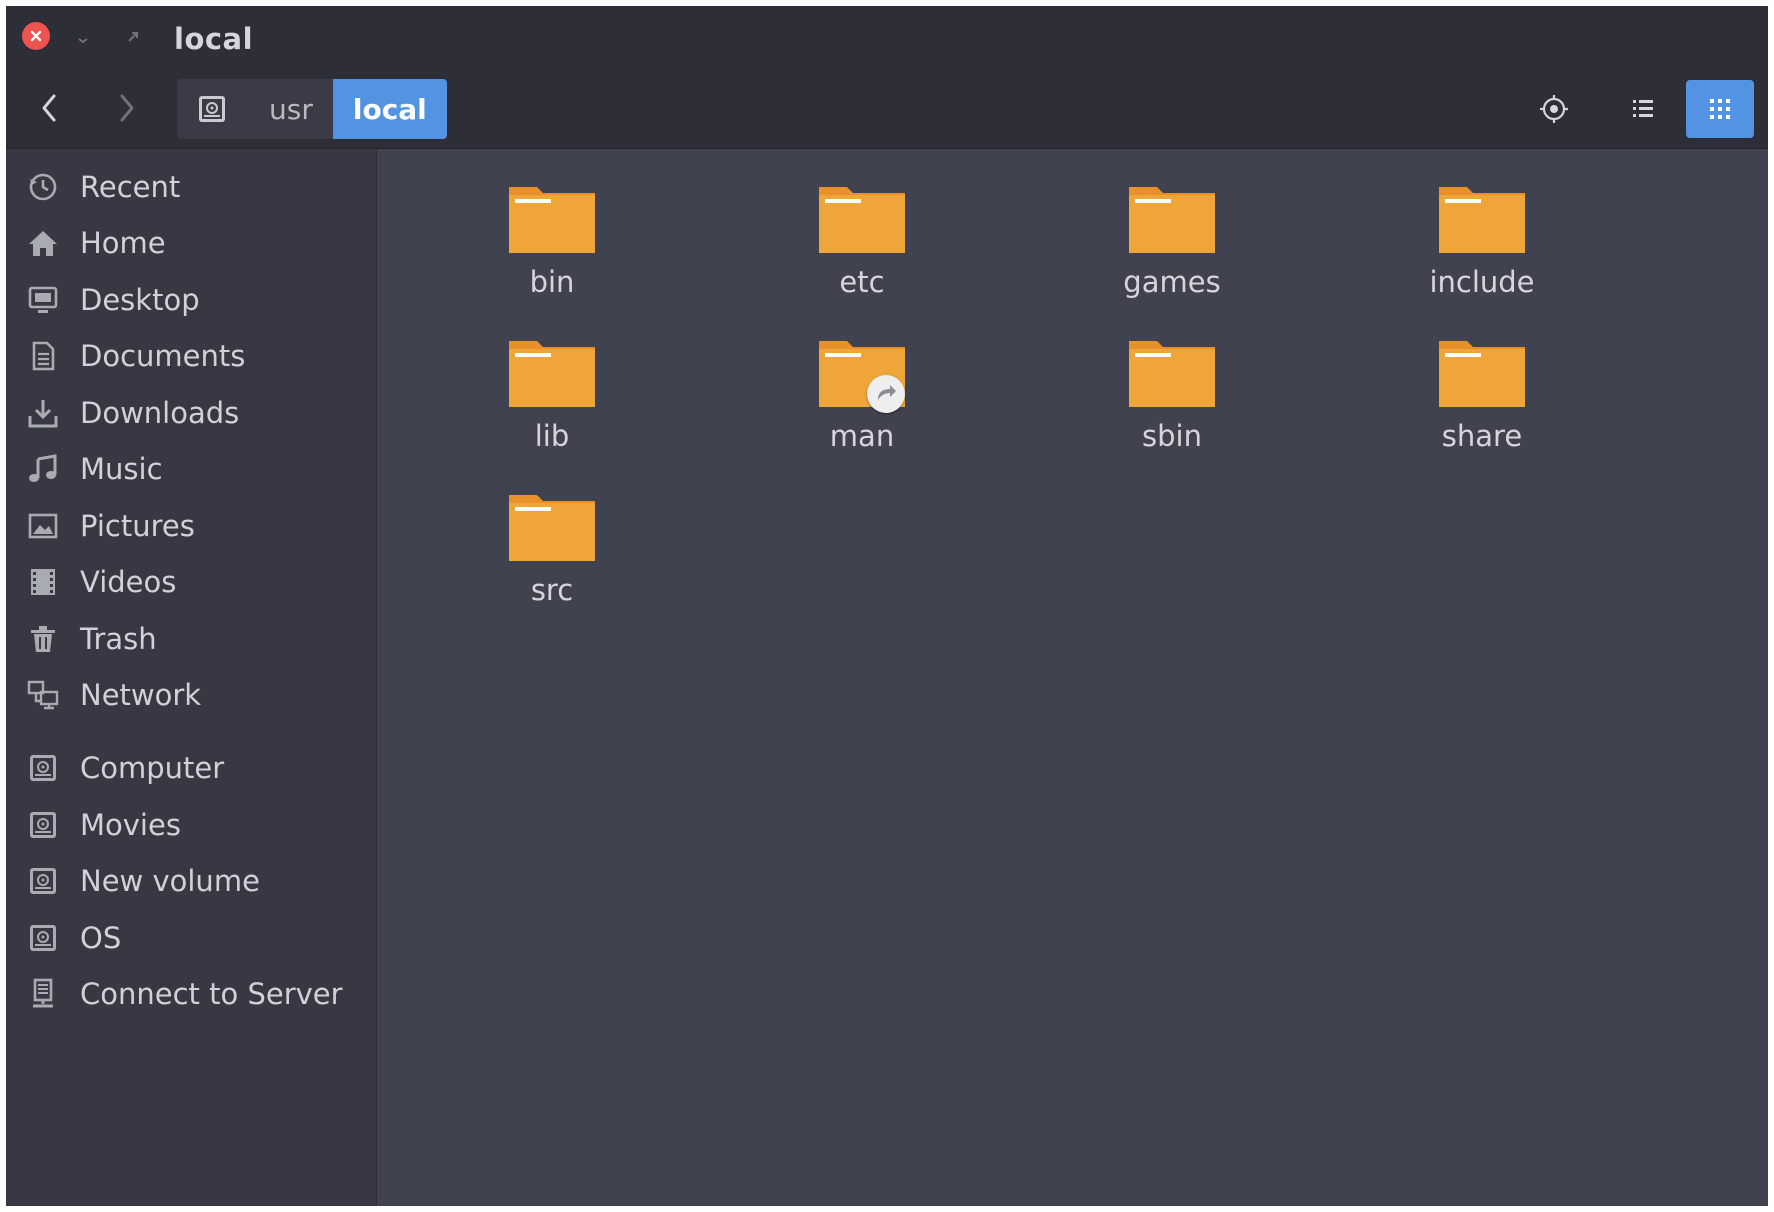 The image size is (1774, 1212). I want to click on file-item-share: share, so click(1482, 398).